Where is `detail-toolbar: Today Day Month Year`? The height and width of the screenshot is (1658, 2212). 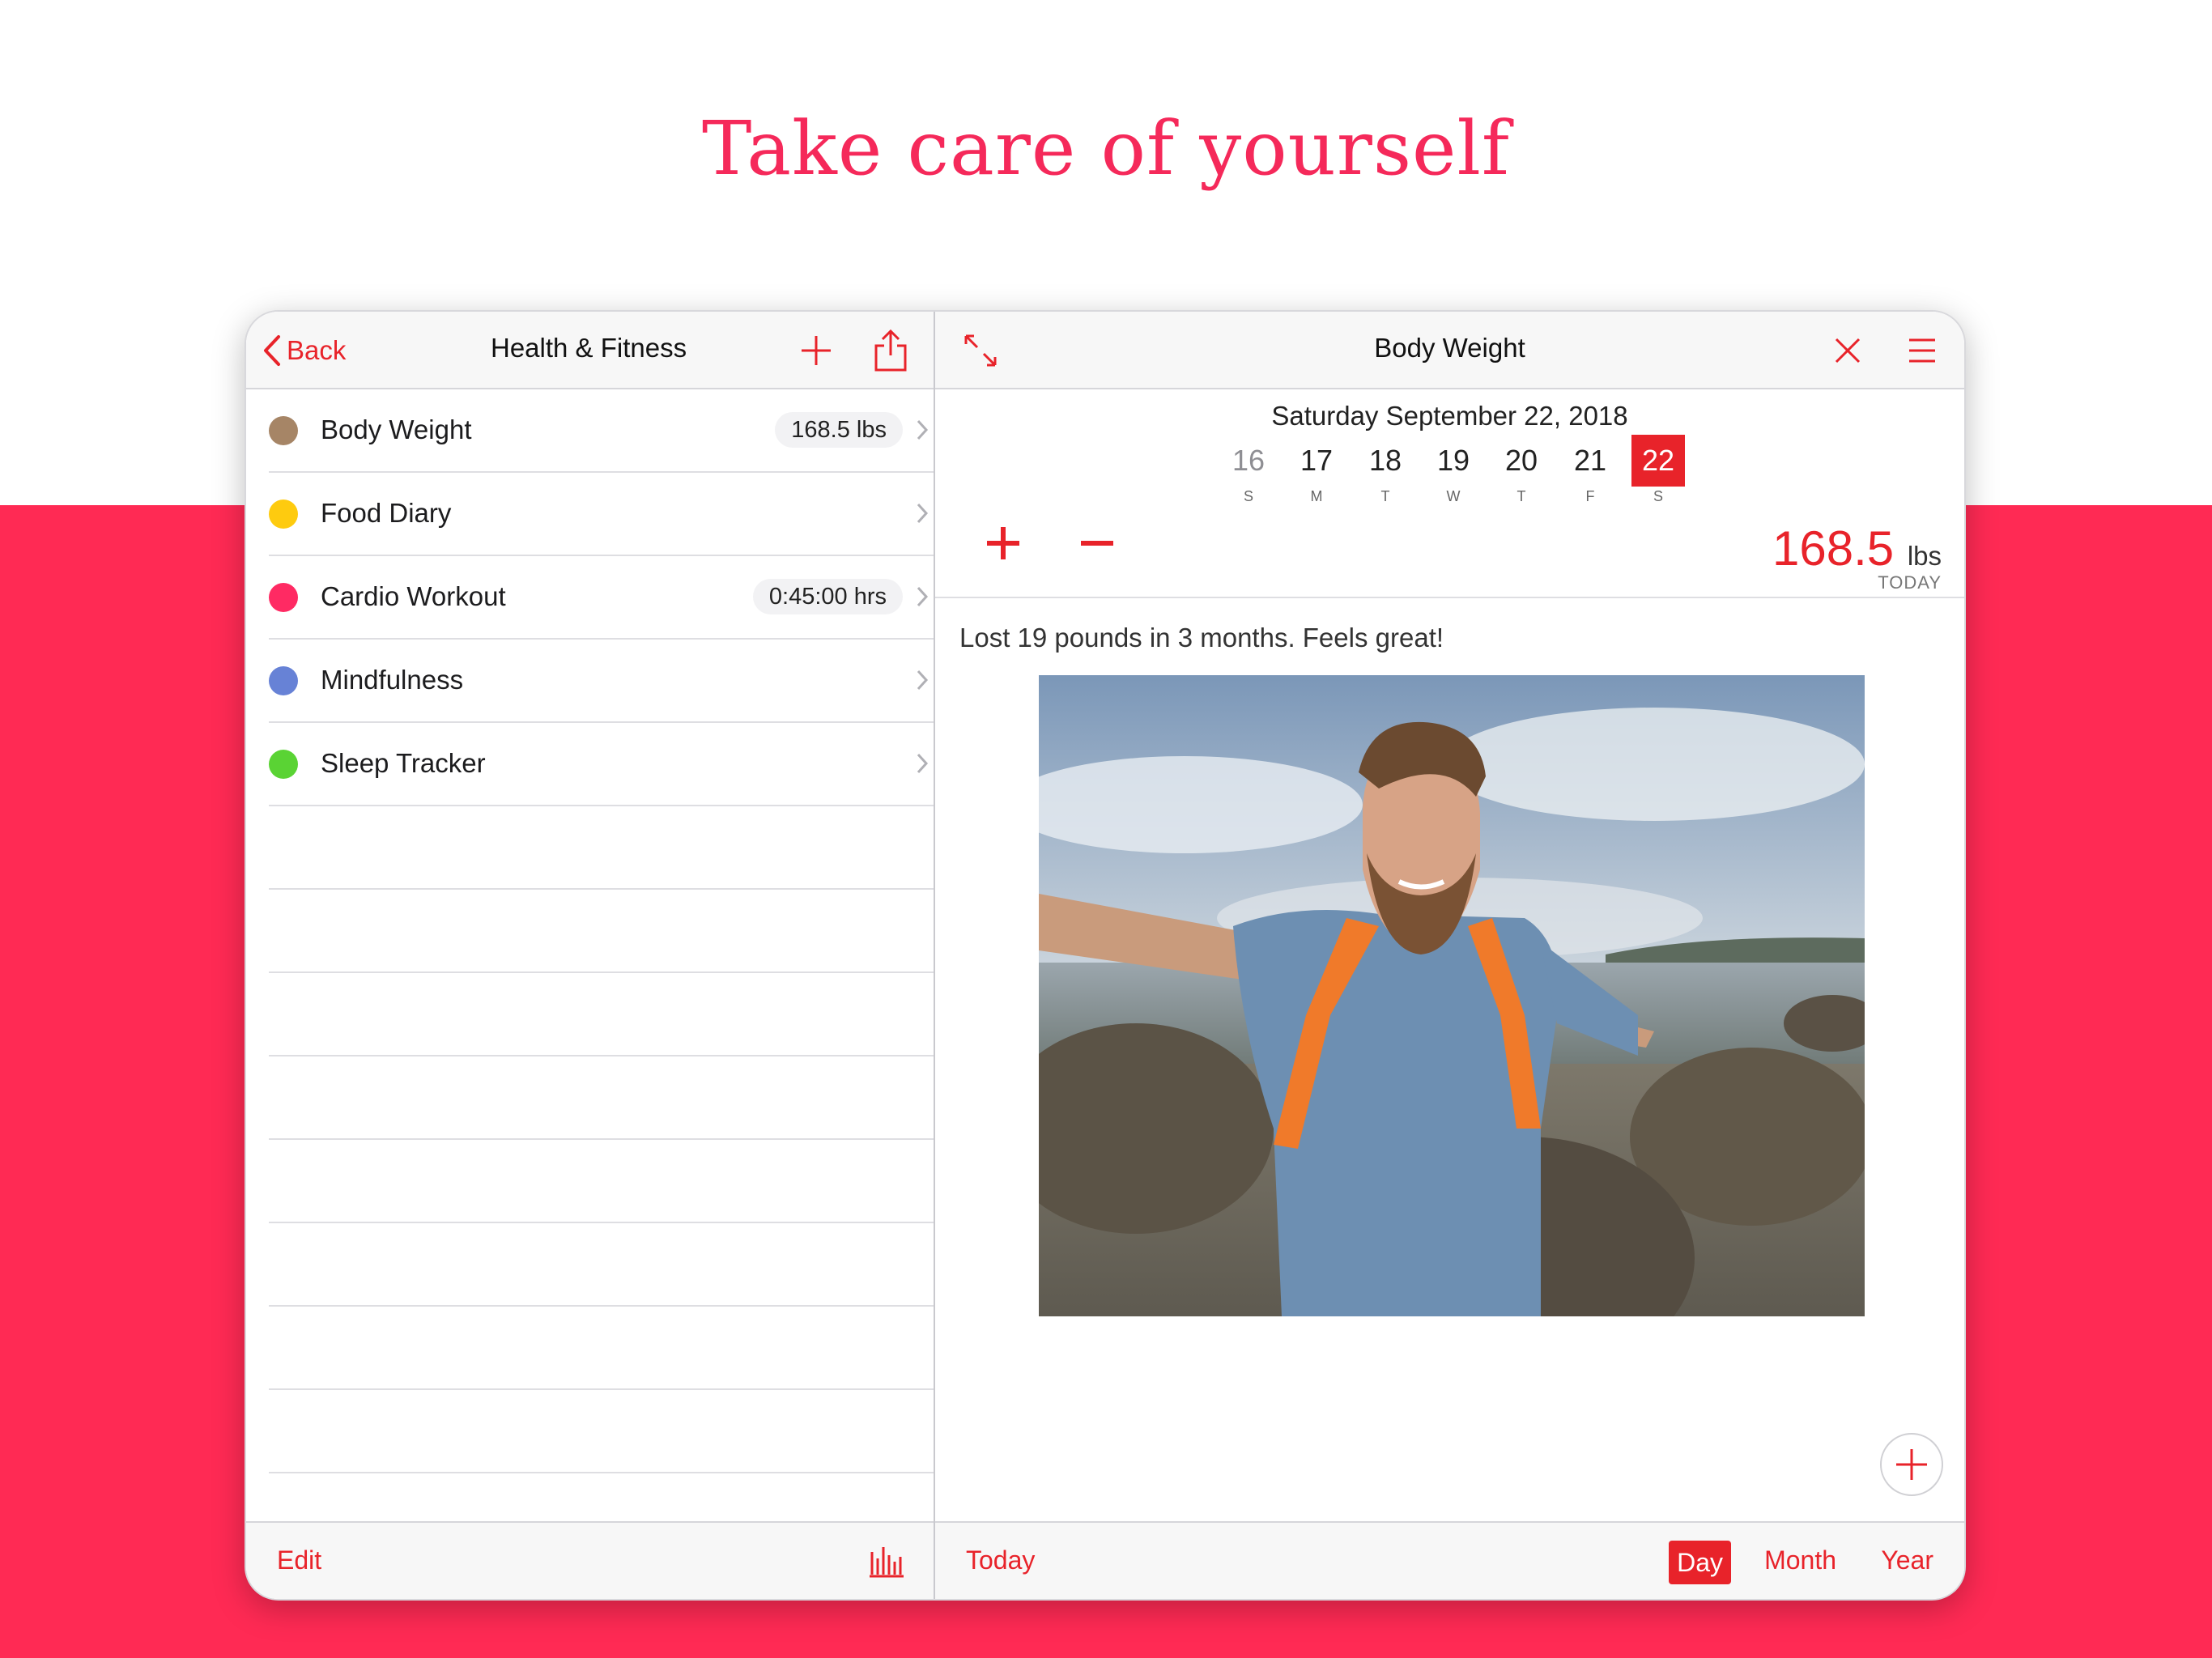
detail-toolbar: Today Day Month Year is located at coordinates (1449, 1560).